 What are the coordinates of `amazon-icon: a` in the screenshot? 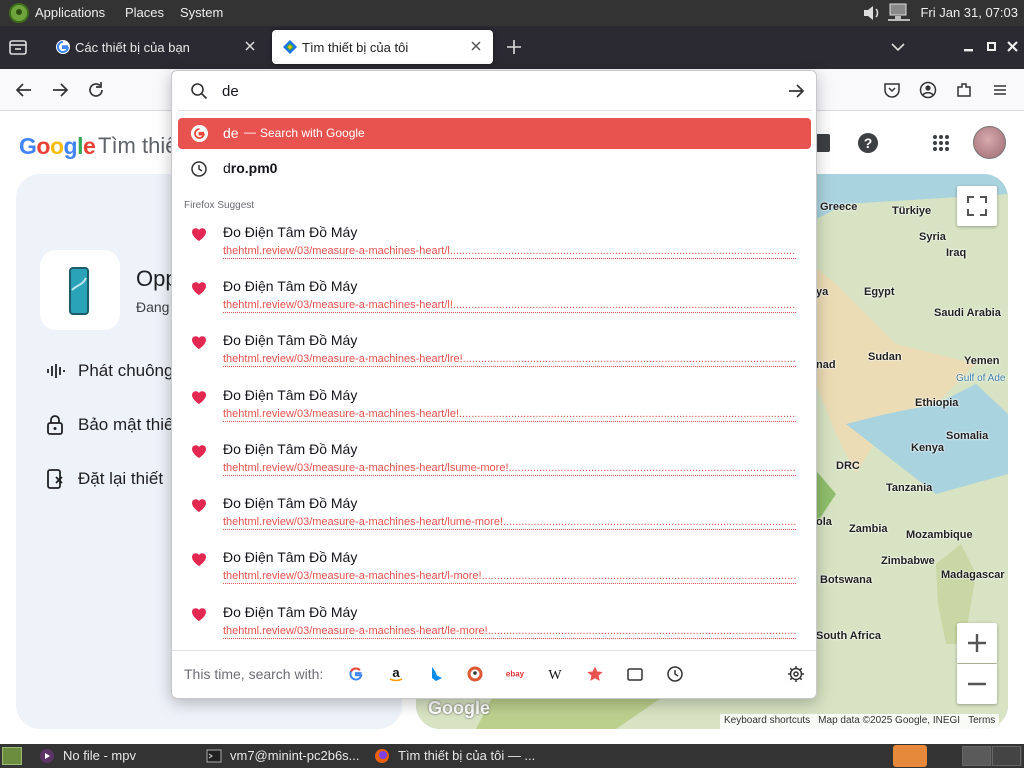 It's located at (396, 674).